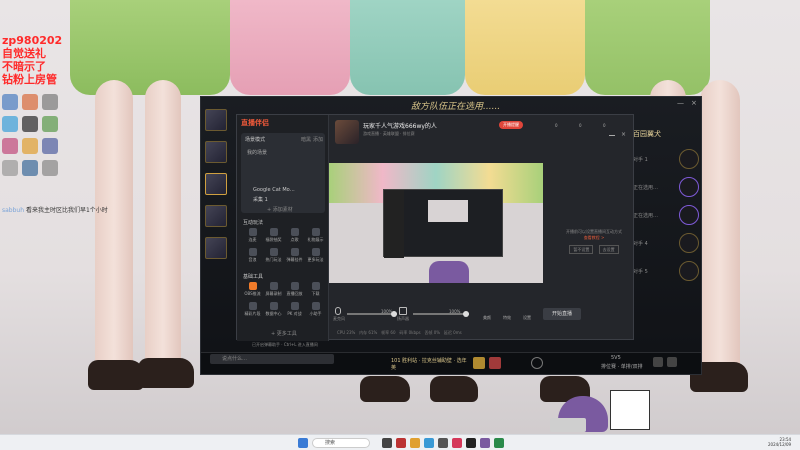  Describe the element at coordinates (410, 332) in the screenshot. I see `stat-item: 码率 0kbps` at that location.